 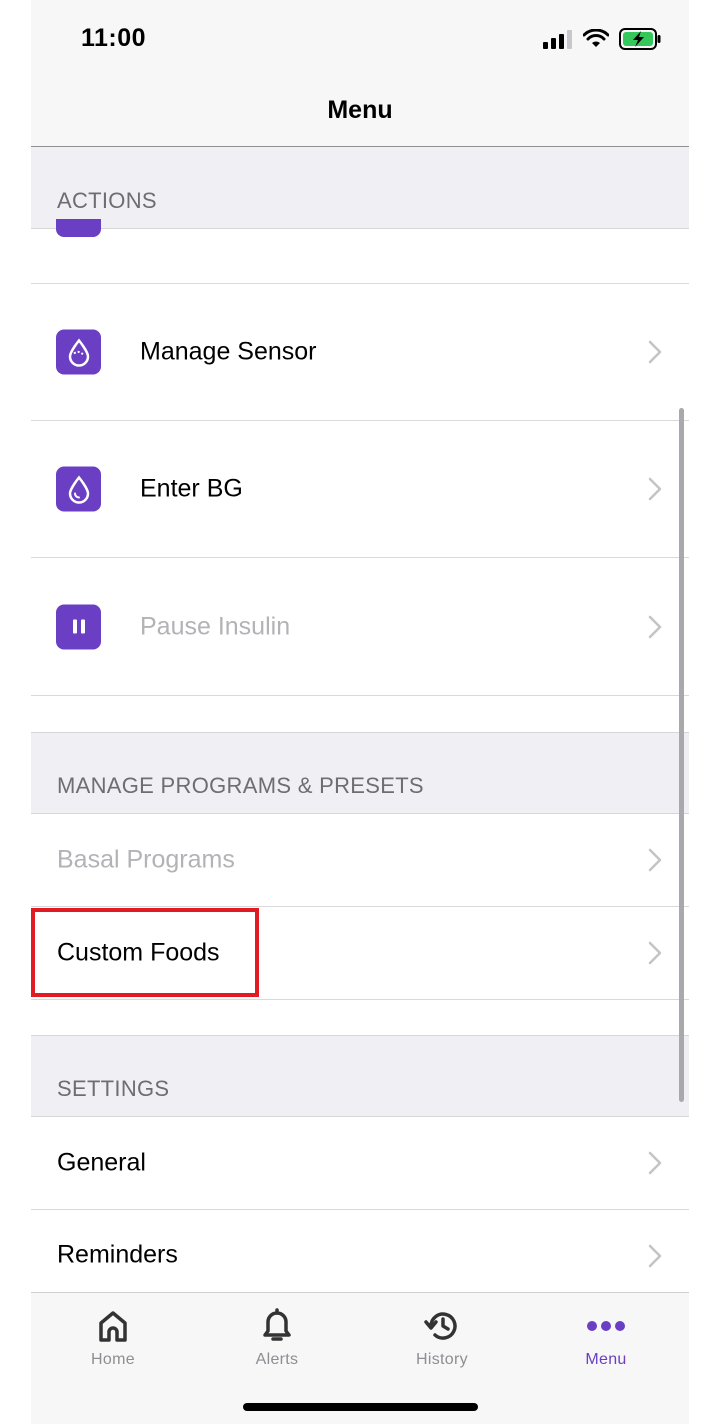 I want to click on signal-icon, so click(x=557, y=39).